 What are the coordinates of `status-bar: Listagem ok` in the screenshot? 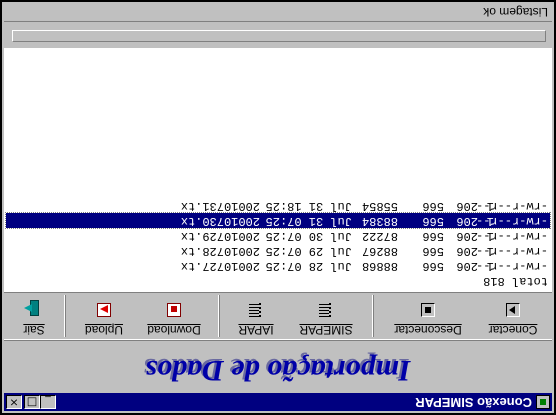 It's located at (278, 12).